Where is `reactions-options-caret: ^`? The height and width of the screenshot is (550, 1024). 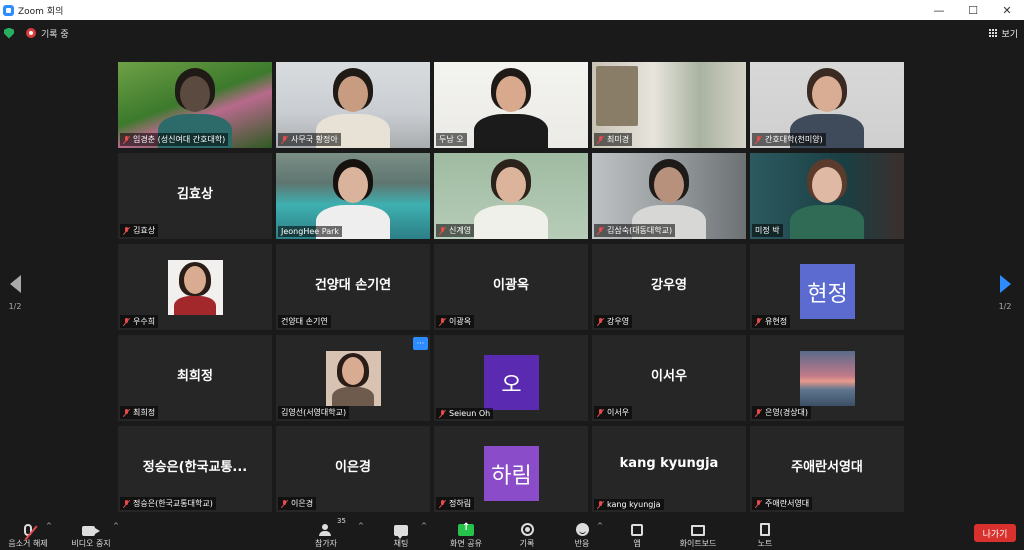 reactions-options-caret: ^ is located at coordinates (600, 526).